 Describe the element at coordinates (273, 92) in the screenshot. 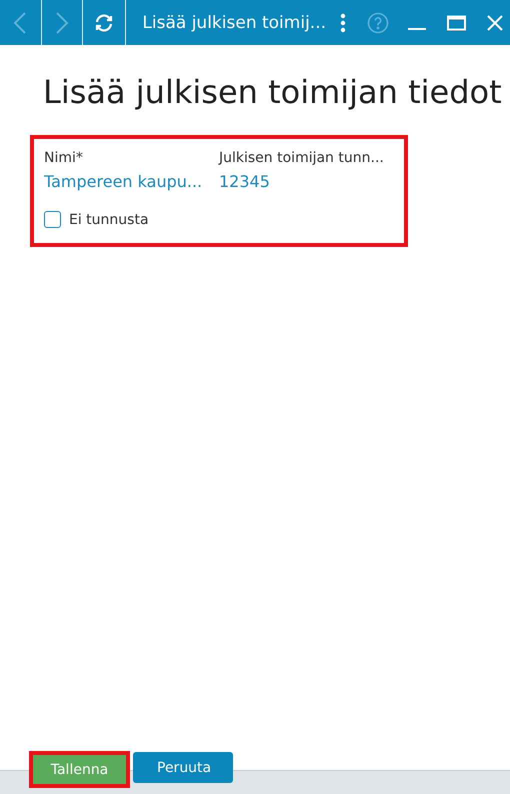

I see `page-heading: Lisää julkisen toimijan tiedot` at that location.